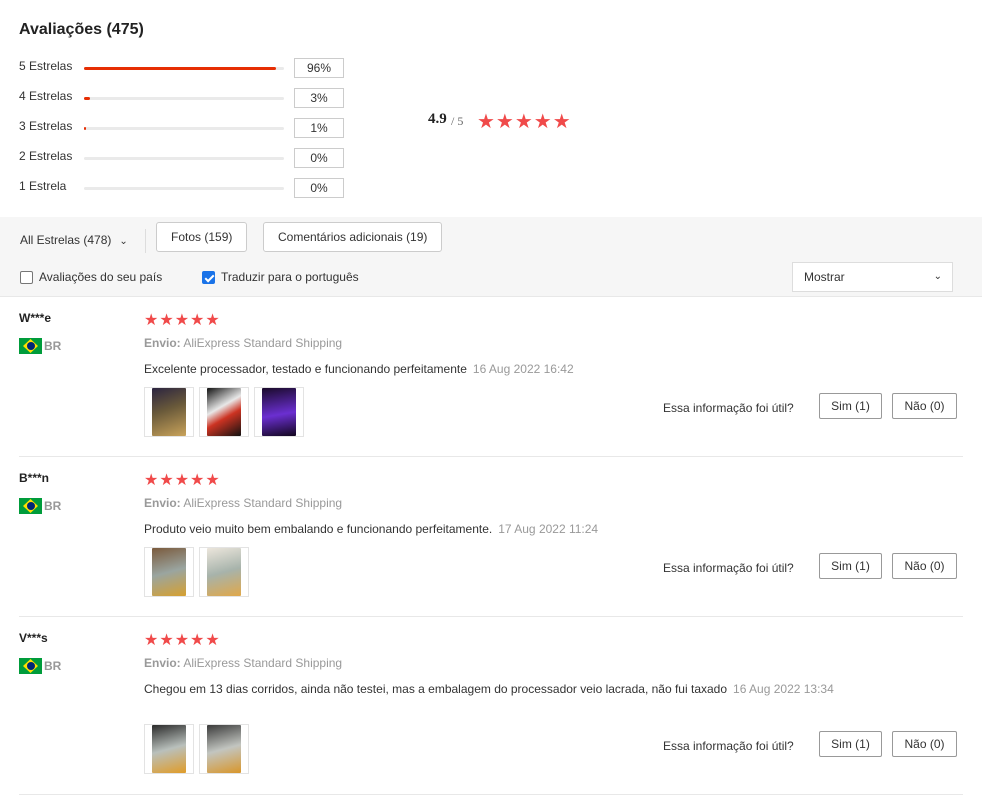  I want to click on rating-row-3: 3 Estrelas 1%, so click(189, 128).